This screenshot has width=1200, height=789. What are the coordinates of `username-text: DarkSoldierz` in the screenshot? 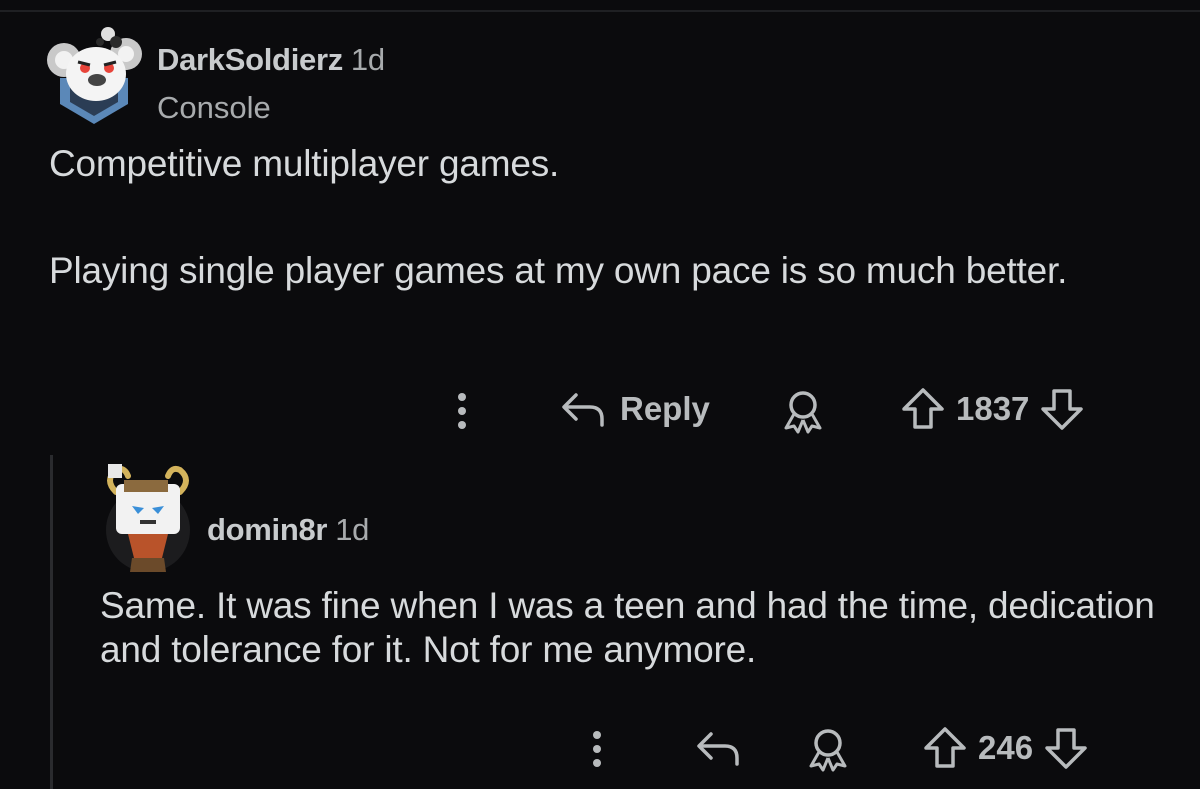 It's located at (250, 59).